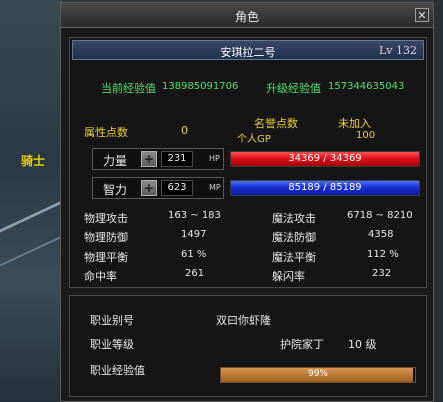  I want to click on hp-text: 34369 / 34369, so click(325, 158).